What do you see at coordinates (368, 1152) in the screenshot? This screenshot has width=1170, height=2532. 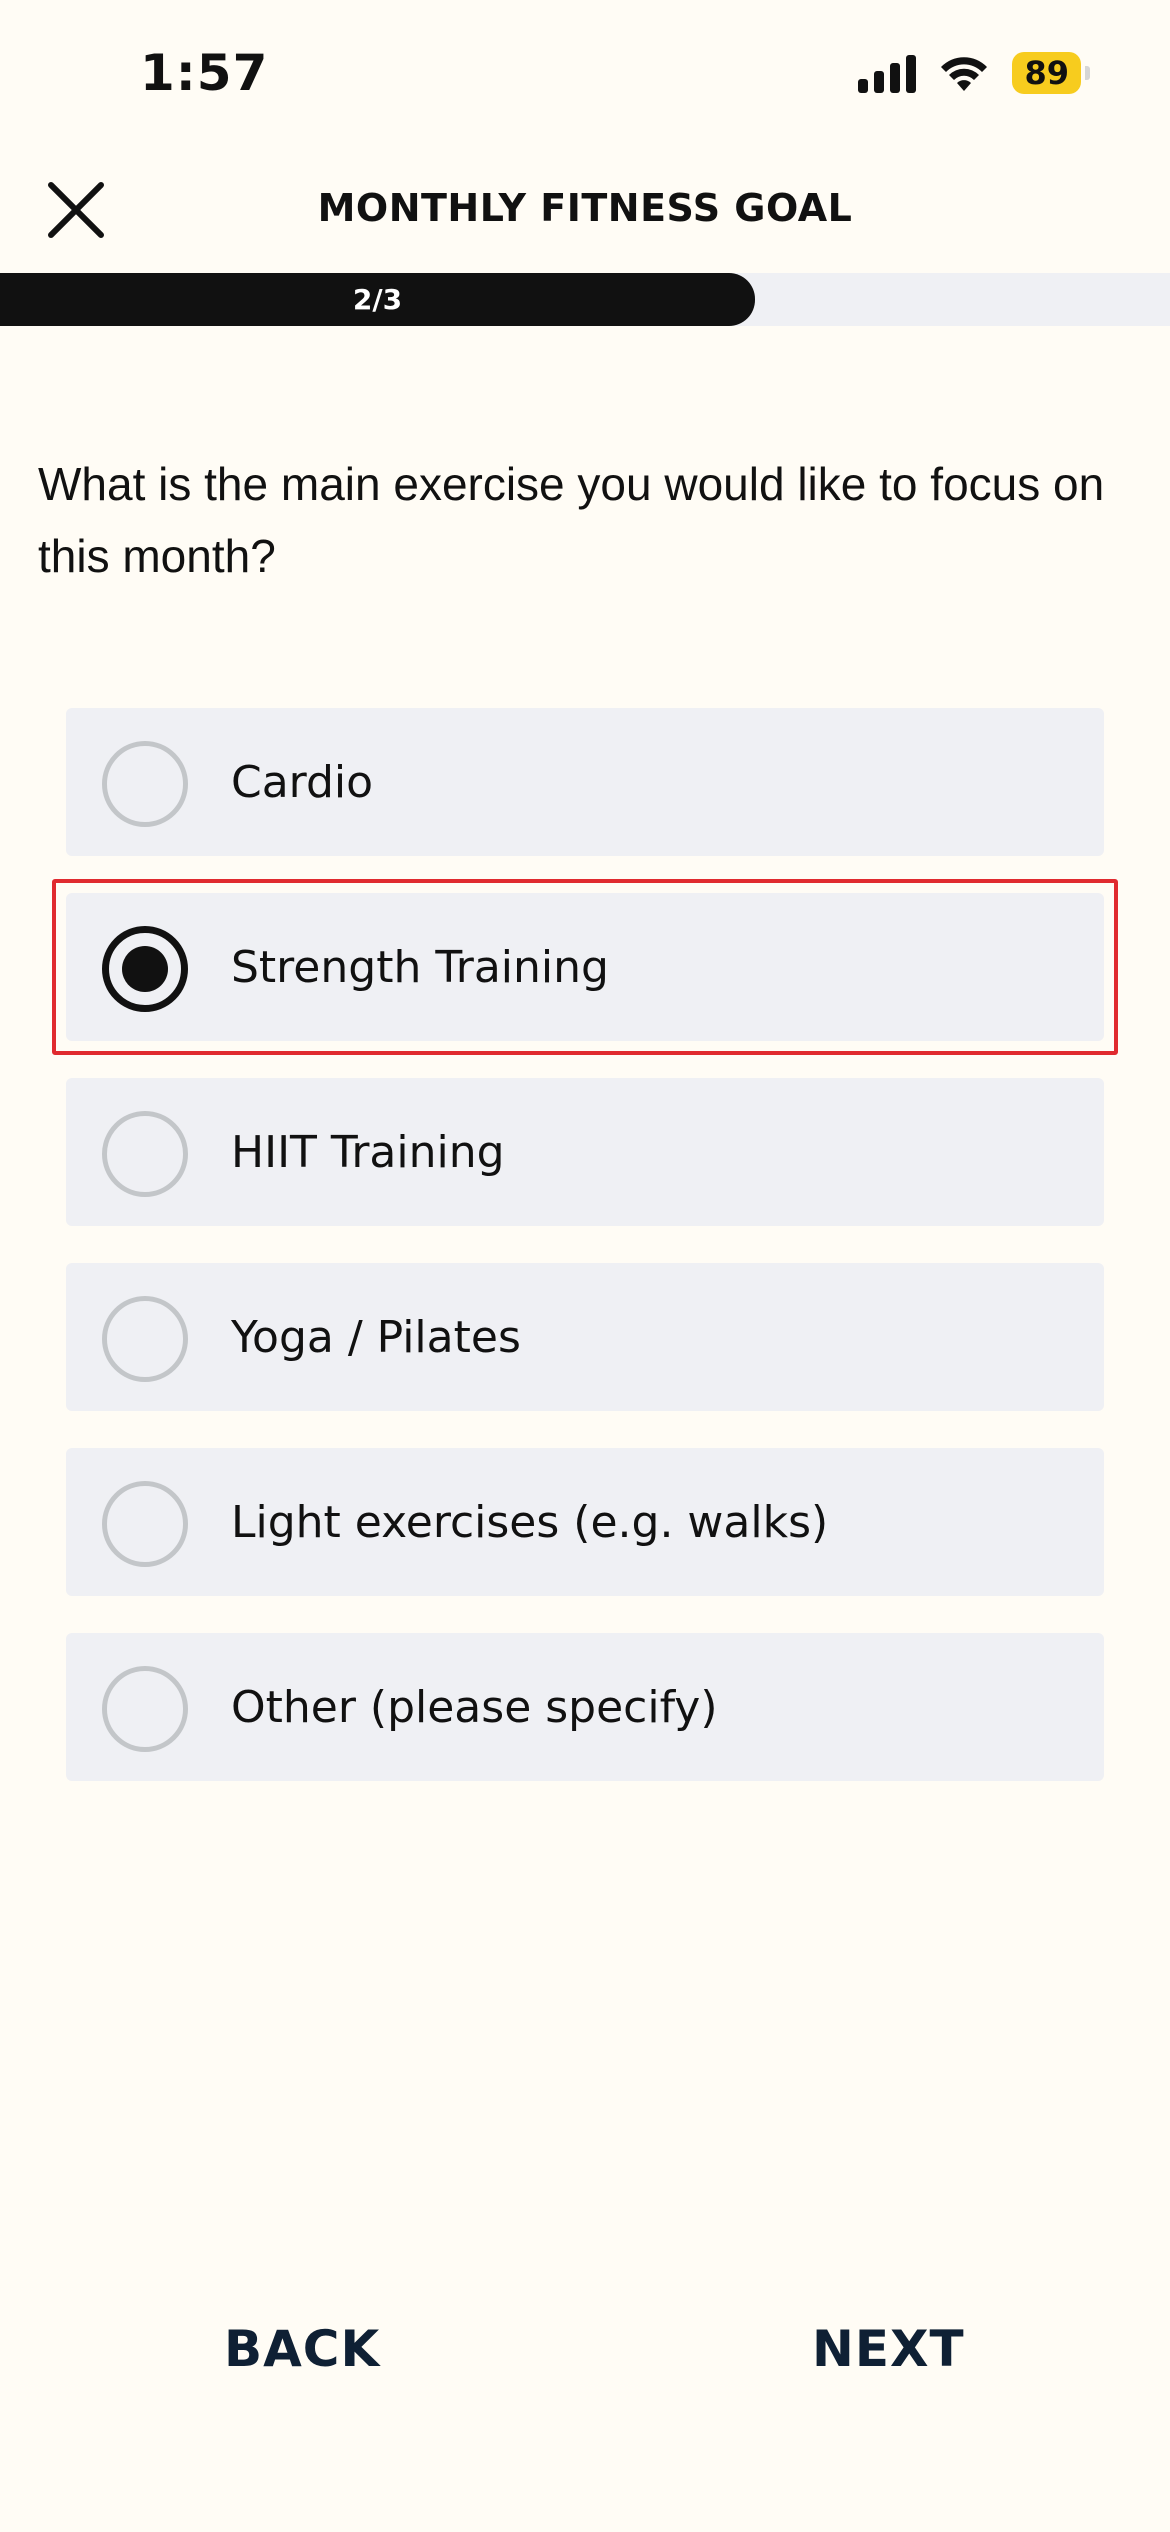 I see `option-label: HIIT Training` at bounding box center [368, 1152].